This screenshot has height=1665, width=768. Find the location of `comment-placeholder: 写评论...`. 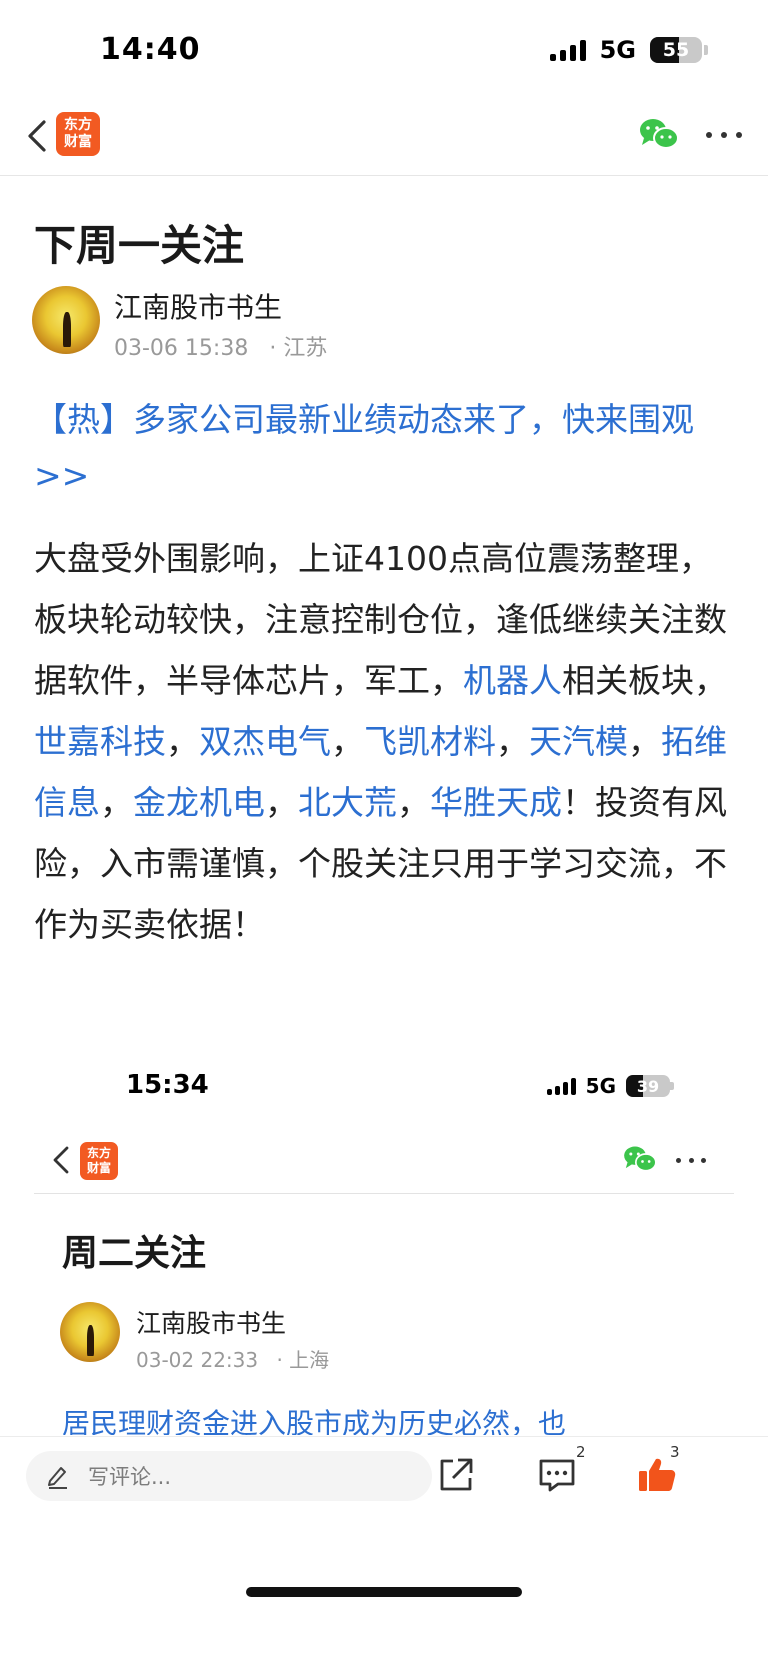

comment-placeholder: 写评论... is located at coordinates (130, 1477).